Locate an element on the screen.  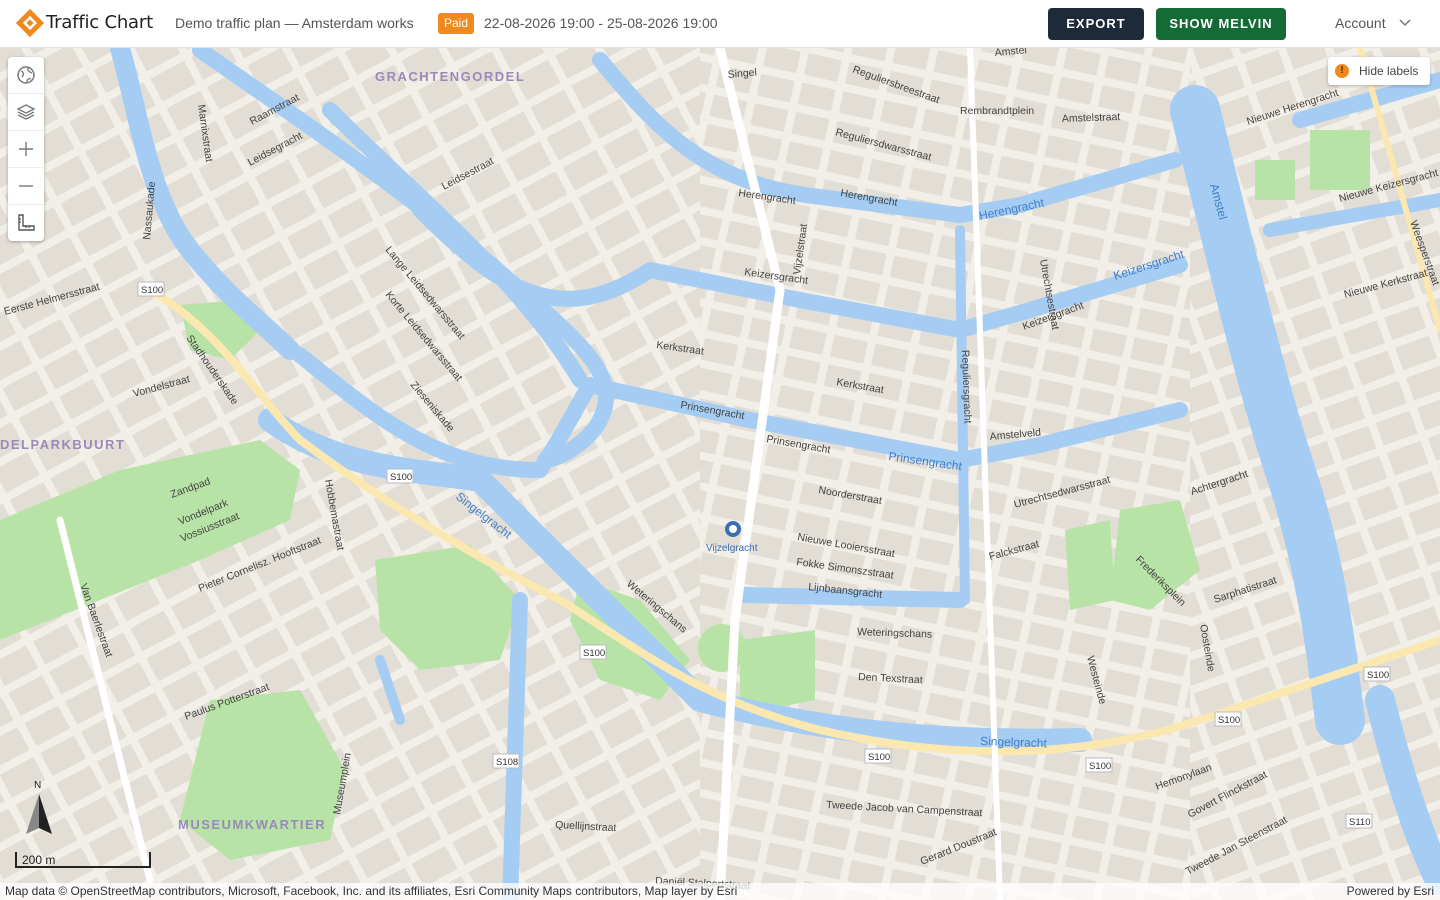
chevron-down-icon is located at coordinates (1405, 23).